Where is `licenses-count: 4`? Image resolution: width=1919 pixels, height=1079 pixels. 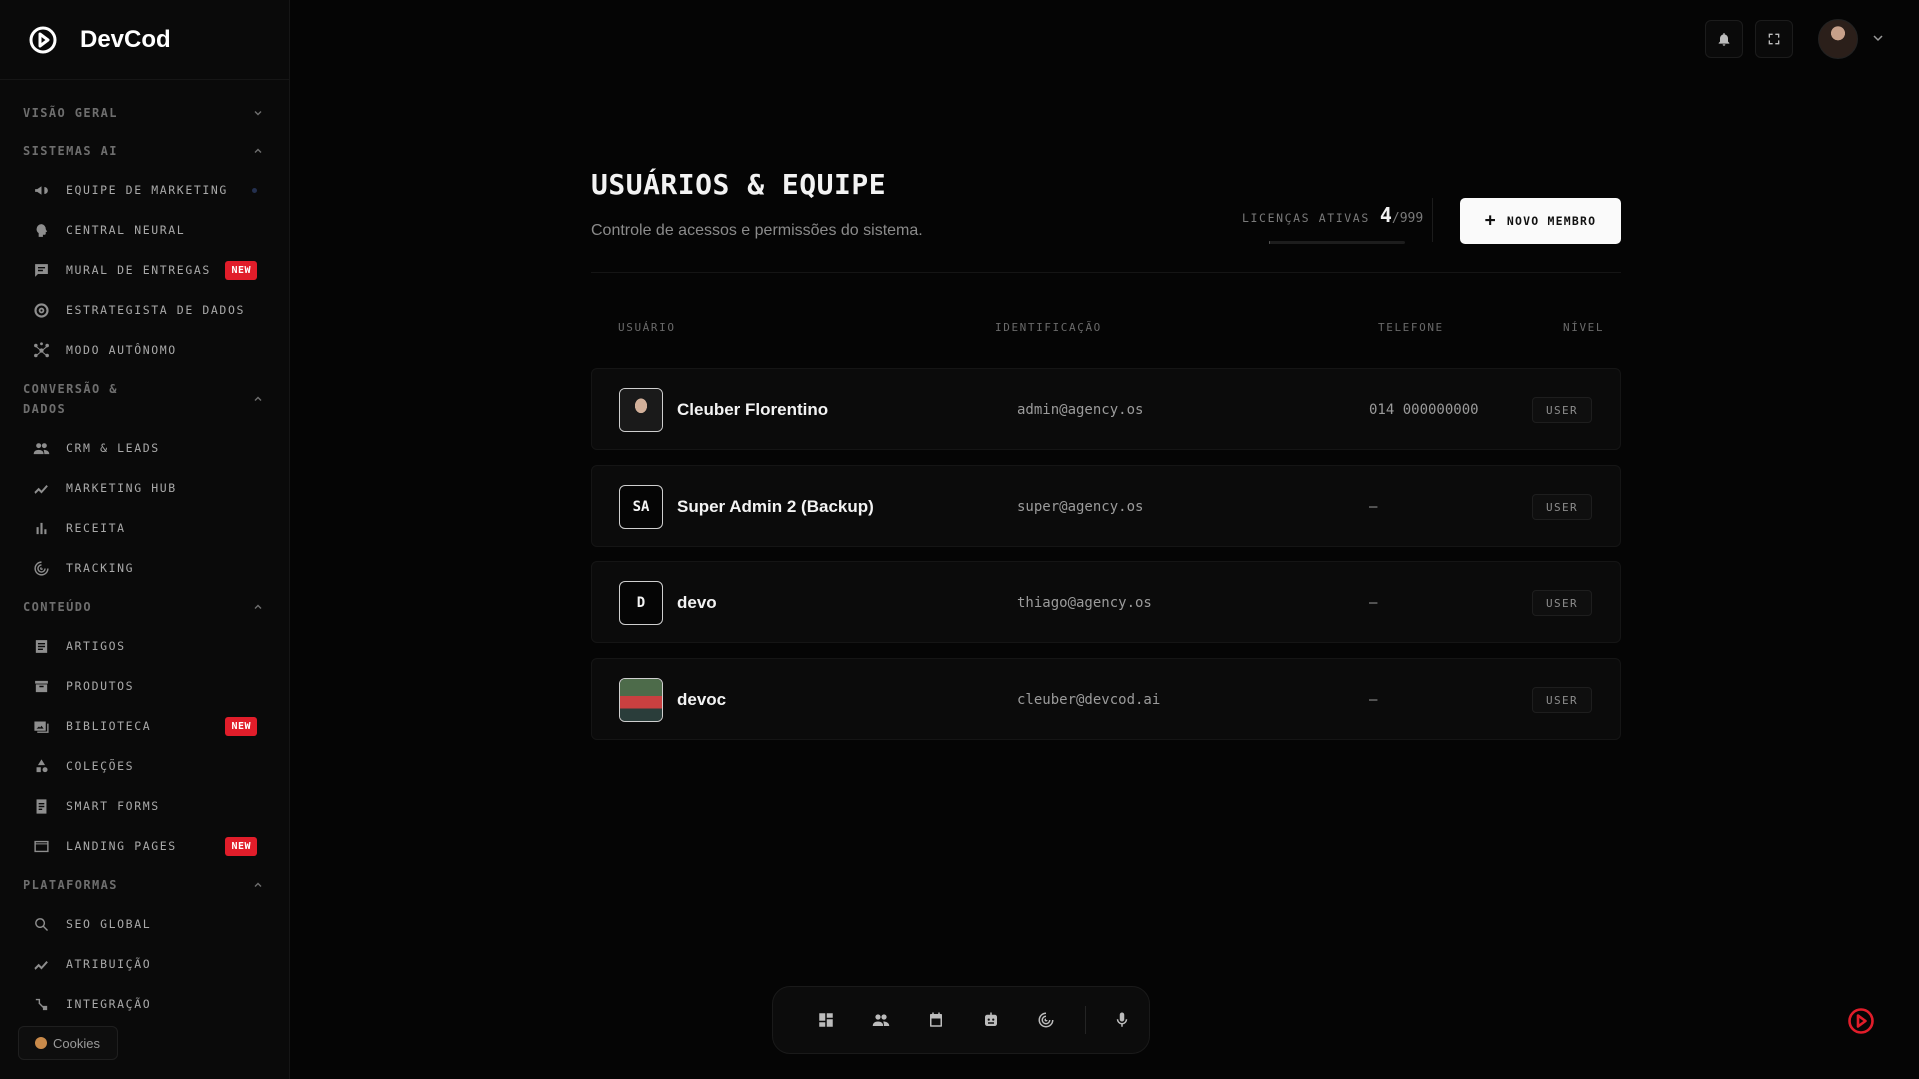
licenses-count: 4 is located at coordinates (1385, 215).